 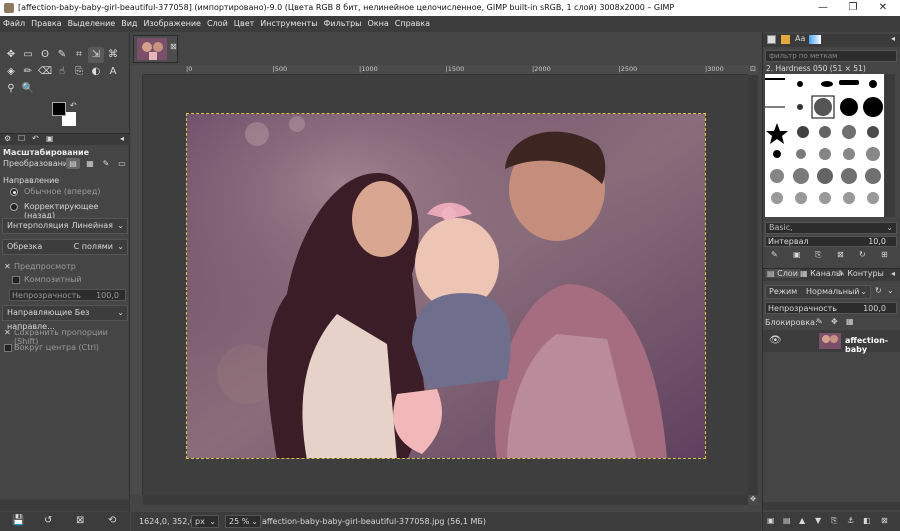 I want to click on clipping-select: Обрезка С полями ⌄, so click(x=65, y=247).